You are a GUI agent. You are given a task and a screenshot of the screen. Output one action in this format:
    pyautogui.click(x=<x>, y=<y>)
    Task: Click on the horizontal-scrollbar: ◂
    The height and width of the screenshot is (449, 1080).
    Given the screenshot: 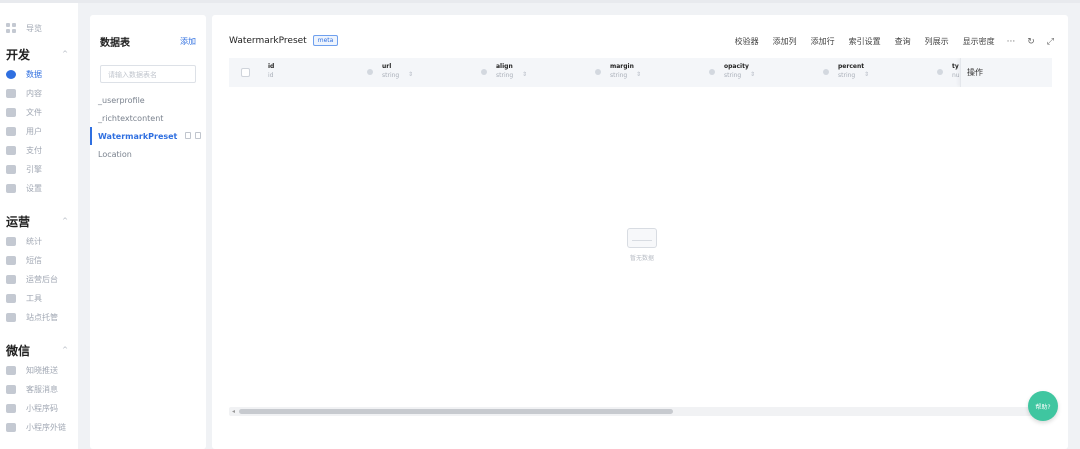 What is the action you would take?
    pyautogui.click(x=640, y=411)
    